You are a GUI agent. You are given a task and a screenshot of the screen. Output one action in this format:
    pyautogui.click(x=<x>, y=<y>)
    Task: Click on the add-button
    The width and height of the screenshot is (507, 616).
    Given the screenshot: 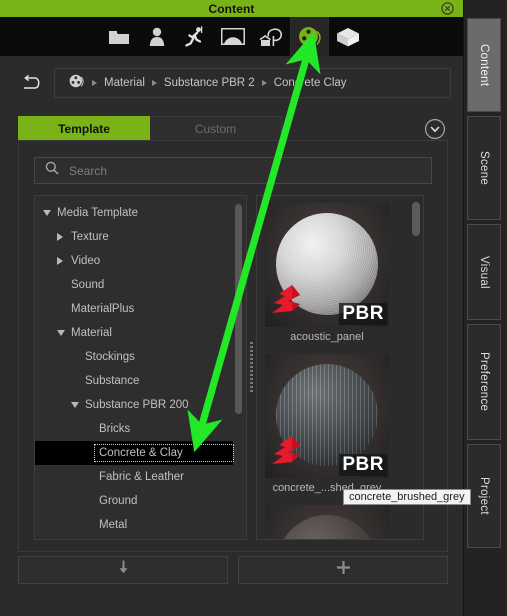 What is the action you would take?
    pyautogui.click(x=343, y=570)
    